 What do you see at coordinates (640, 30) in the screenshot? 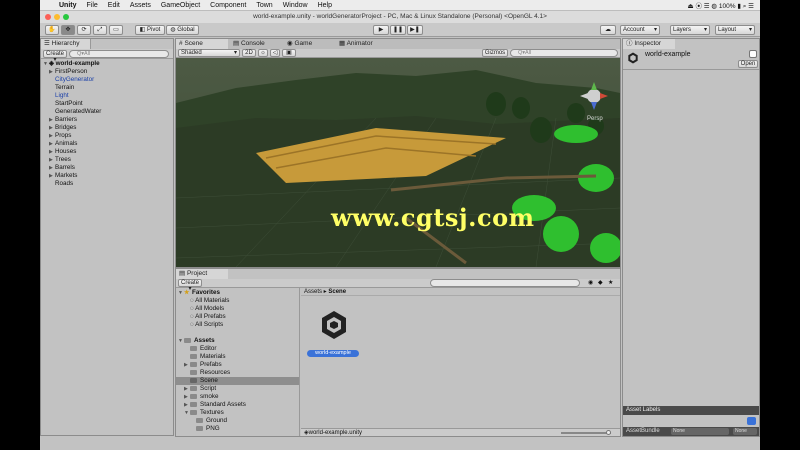
I see `account-dropdown: Account ▾` at bounding box center [640, 30].